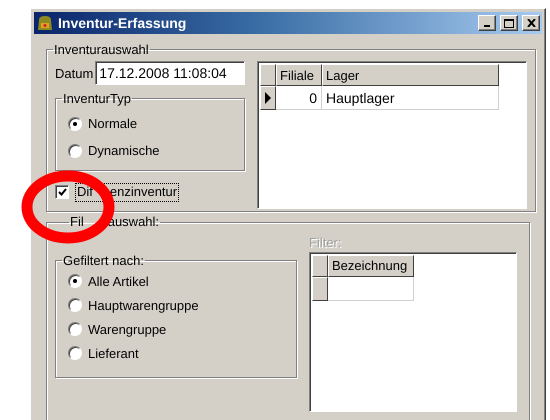 This screenshot has width=550, height=420. What do you see at coordinates (124, 150) in the screenshot?
I see `radio-label: Dynamische` at bounding box center [124, 150].